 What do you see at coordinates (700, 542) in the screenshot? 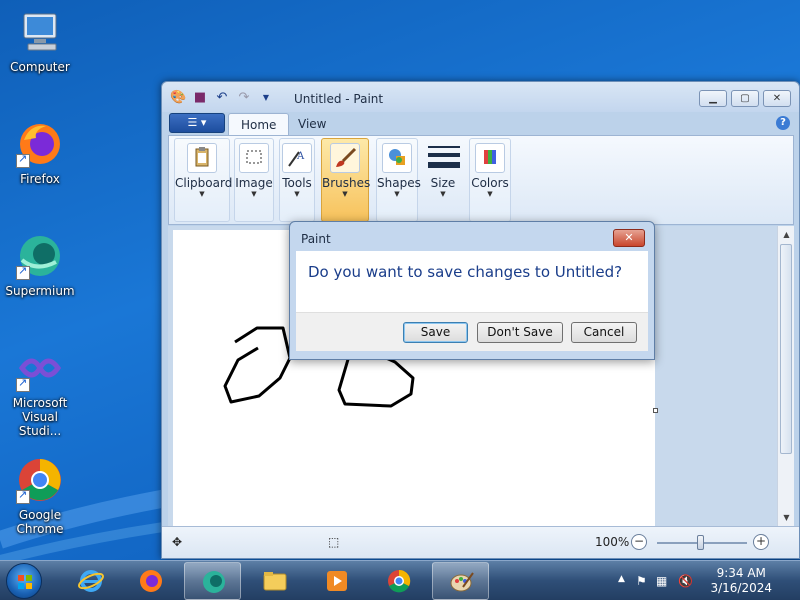
I see `zoom-slider-thumb` at bounding box center [700, 542].